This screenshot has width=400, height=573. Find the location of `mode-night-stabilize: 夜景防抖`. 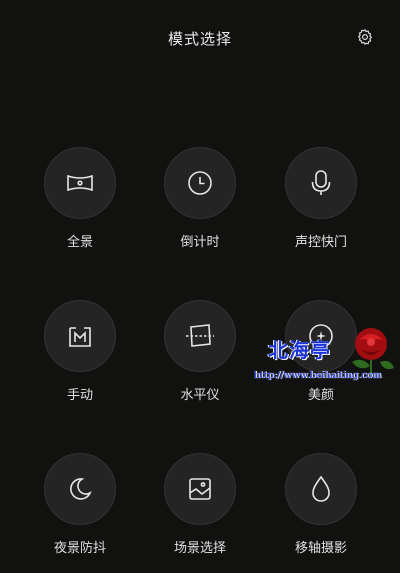

mode-night-stabilize: 夜景防抖 is located at coordinates (80, 513).